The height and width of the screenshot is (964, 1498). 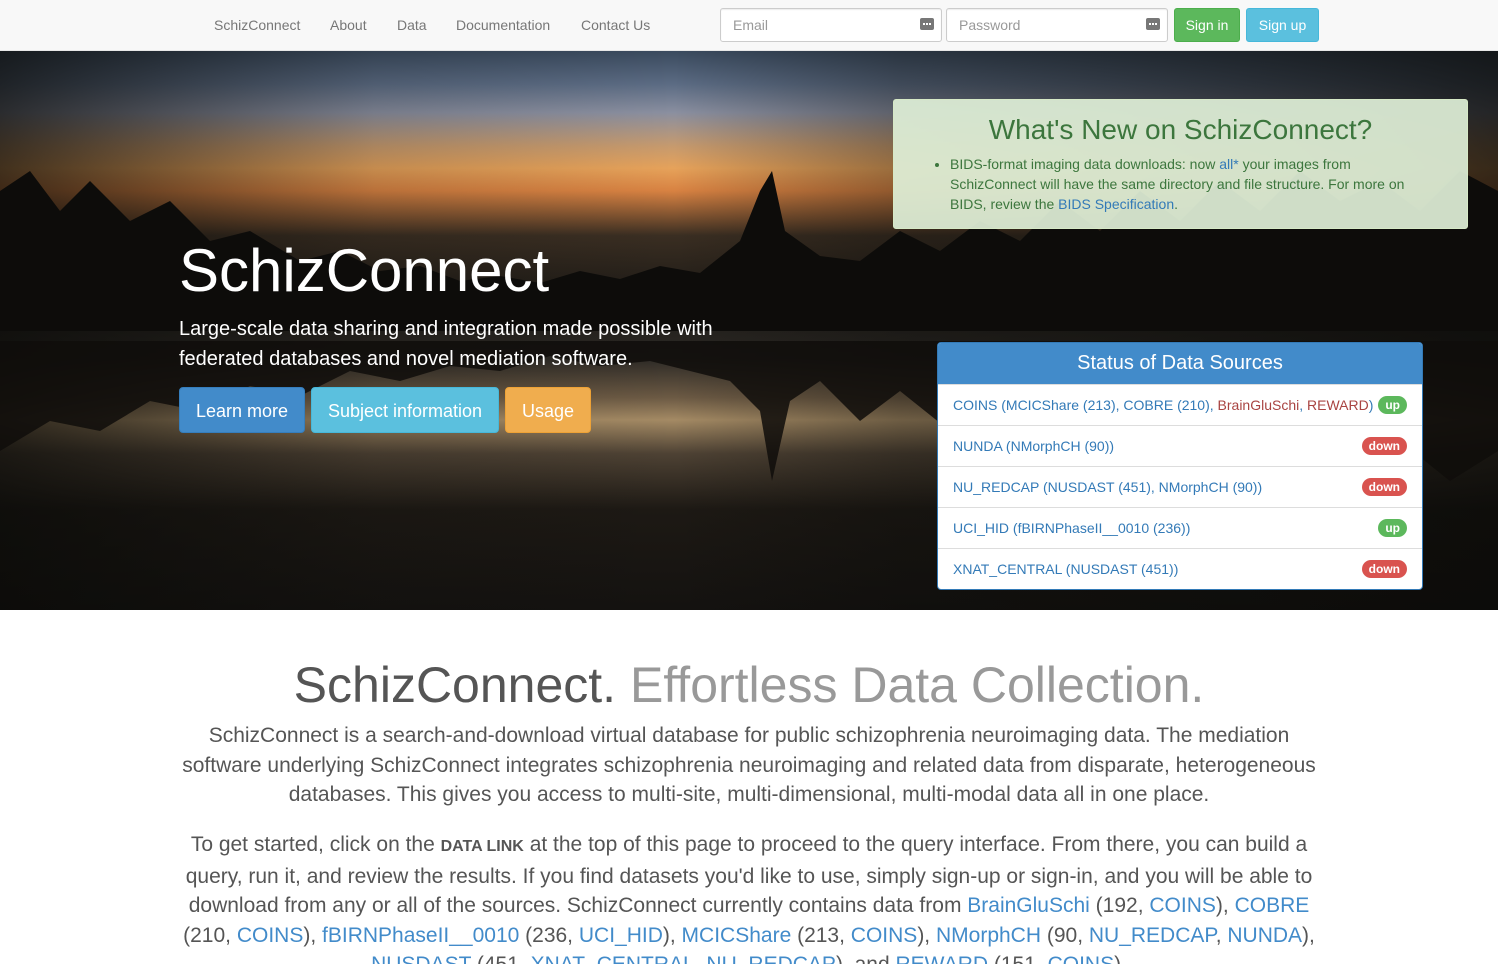 I want to click on password-input: Password, so click(x=1057, y=25).